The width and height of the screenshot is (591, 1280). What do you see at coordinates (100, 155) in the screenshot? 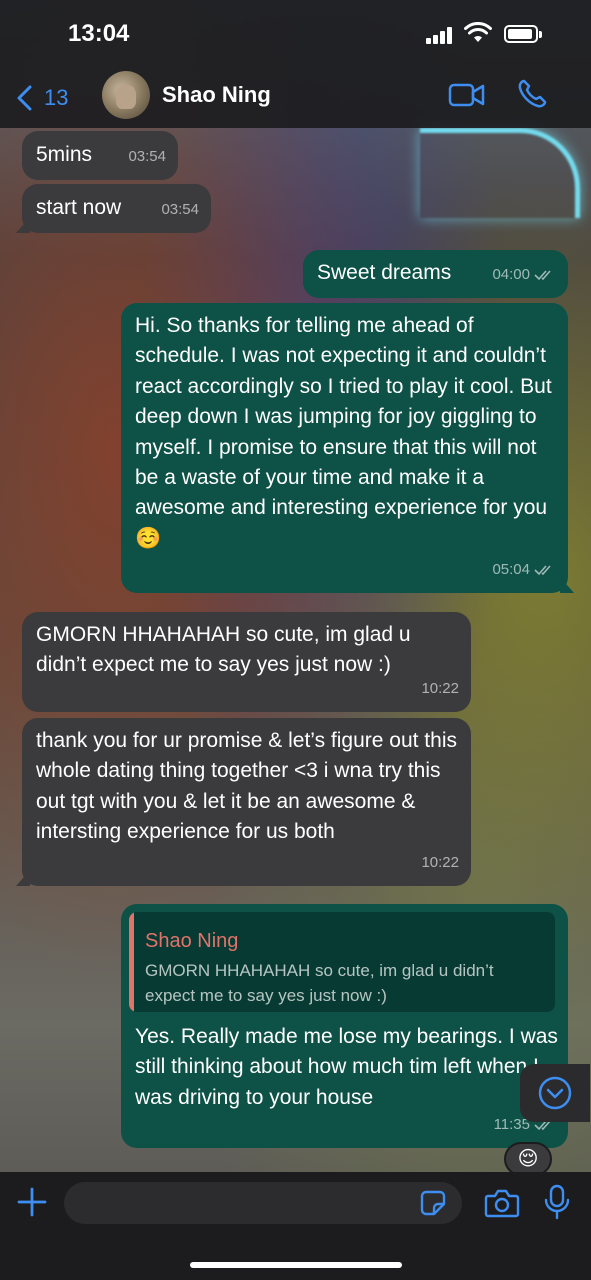
I see `message-bubble-incoming: 5mins 03:54` at bounding box center [100, 155].